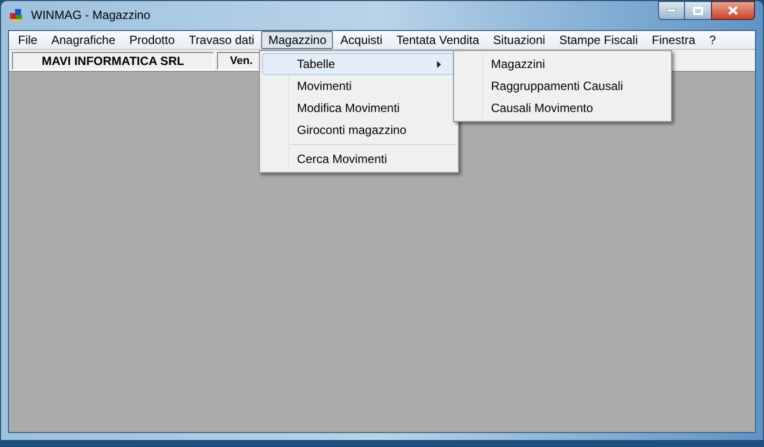 The height and width of the screenshot is (447, 764). I want to click on submenu-arrow-icon, so click(439, 64).